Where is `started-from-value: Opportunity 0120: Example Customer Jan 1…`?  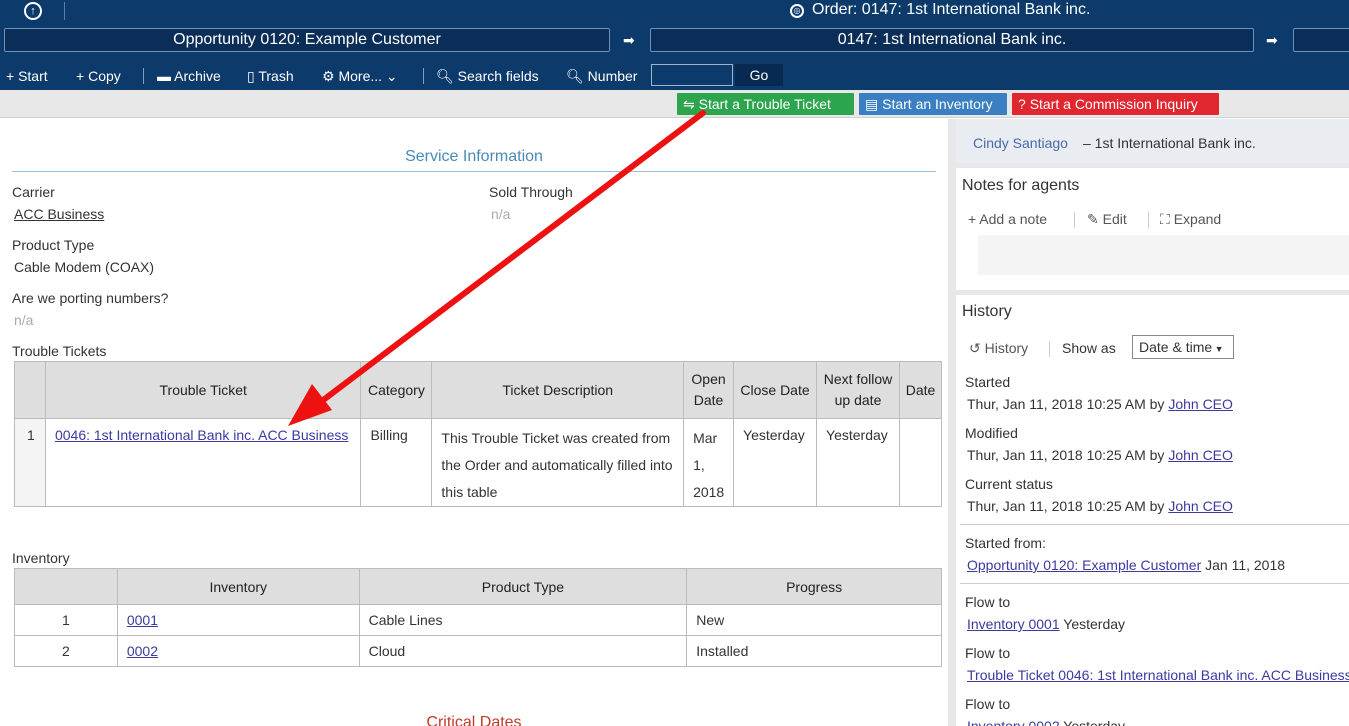
started-from-value: Opportunity 0120: Example Customer Jan 1… is located at coordinates (1126, 565).